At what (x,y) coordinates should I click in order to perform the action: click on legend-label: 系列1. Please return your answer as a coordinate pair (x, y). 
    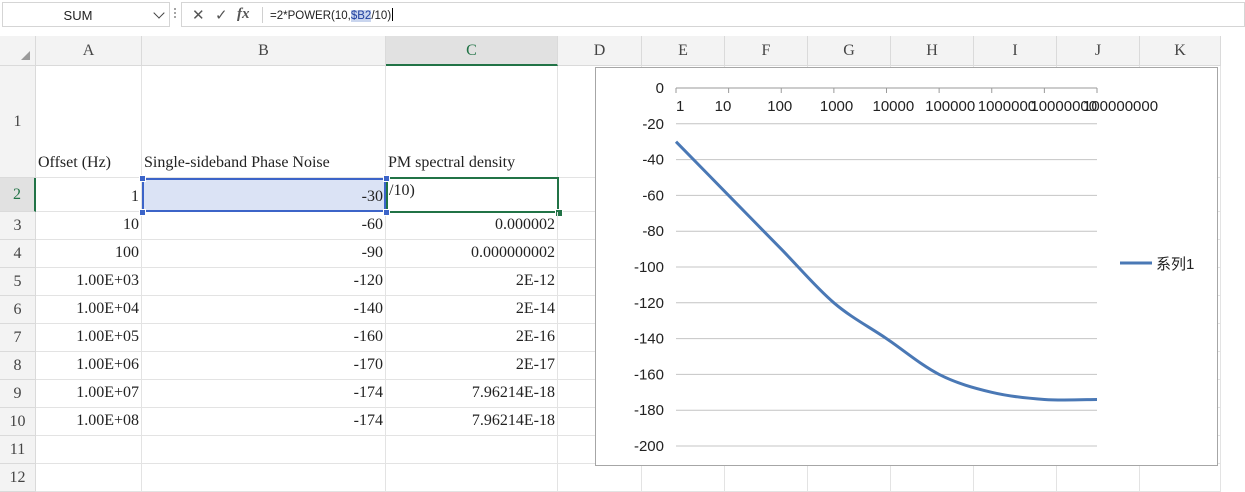
    Looking at the image, I should click on (1175, 264).